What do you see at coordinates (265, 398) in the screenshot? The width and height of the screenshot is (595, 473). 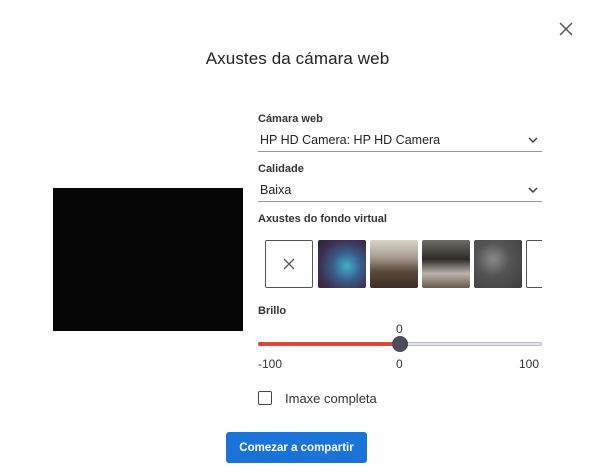 I see `fullscreen-checkbox` at bounding box center [265, 398].